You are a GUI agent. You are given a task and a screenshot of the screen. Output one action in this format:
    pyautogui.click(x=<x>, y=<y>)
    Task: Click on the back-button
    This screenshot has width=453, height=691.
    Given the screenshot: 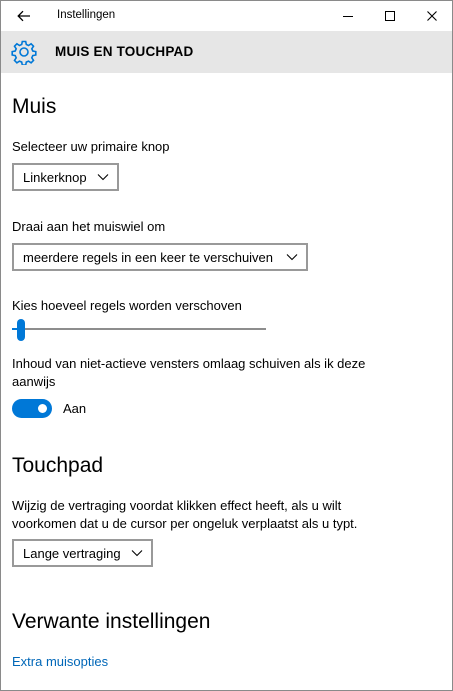 What is the action you would take?
    pyautogui.click(x=24, y=16)
    